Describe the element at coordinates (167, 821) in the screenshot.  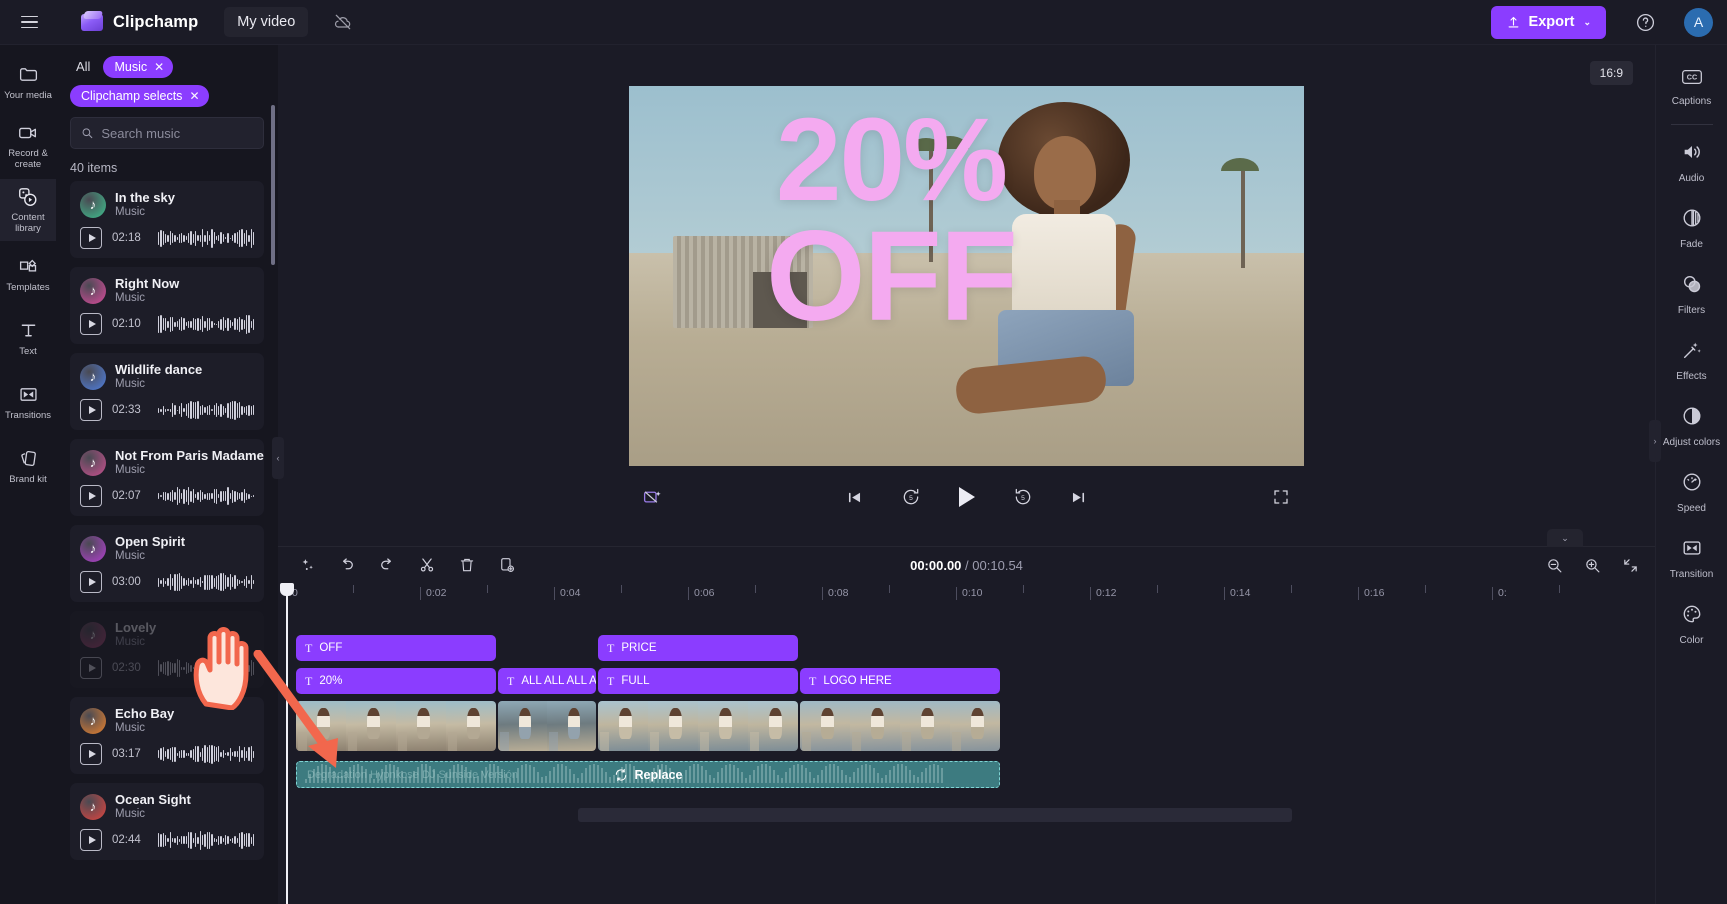
I see `music-track-card: ♪ Ocean Sight Music 02:44` at that location.